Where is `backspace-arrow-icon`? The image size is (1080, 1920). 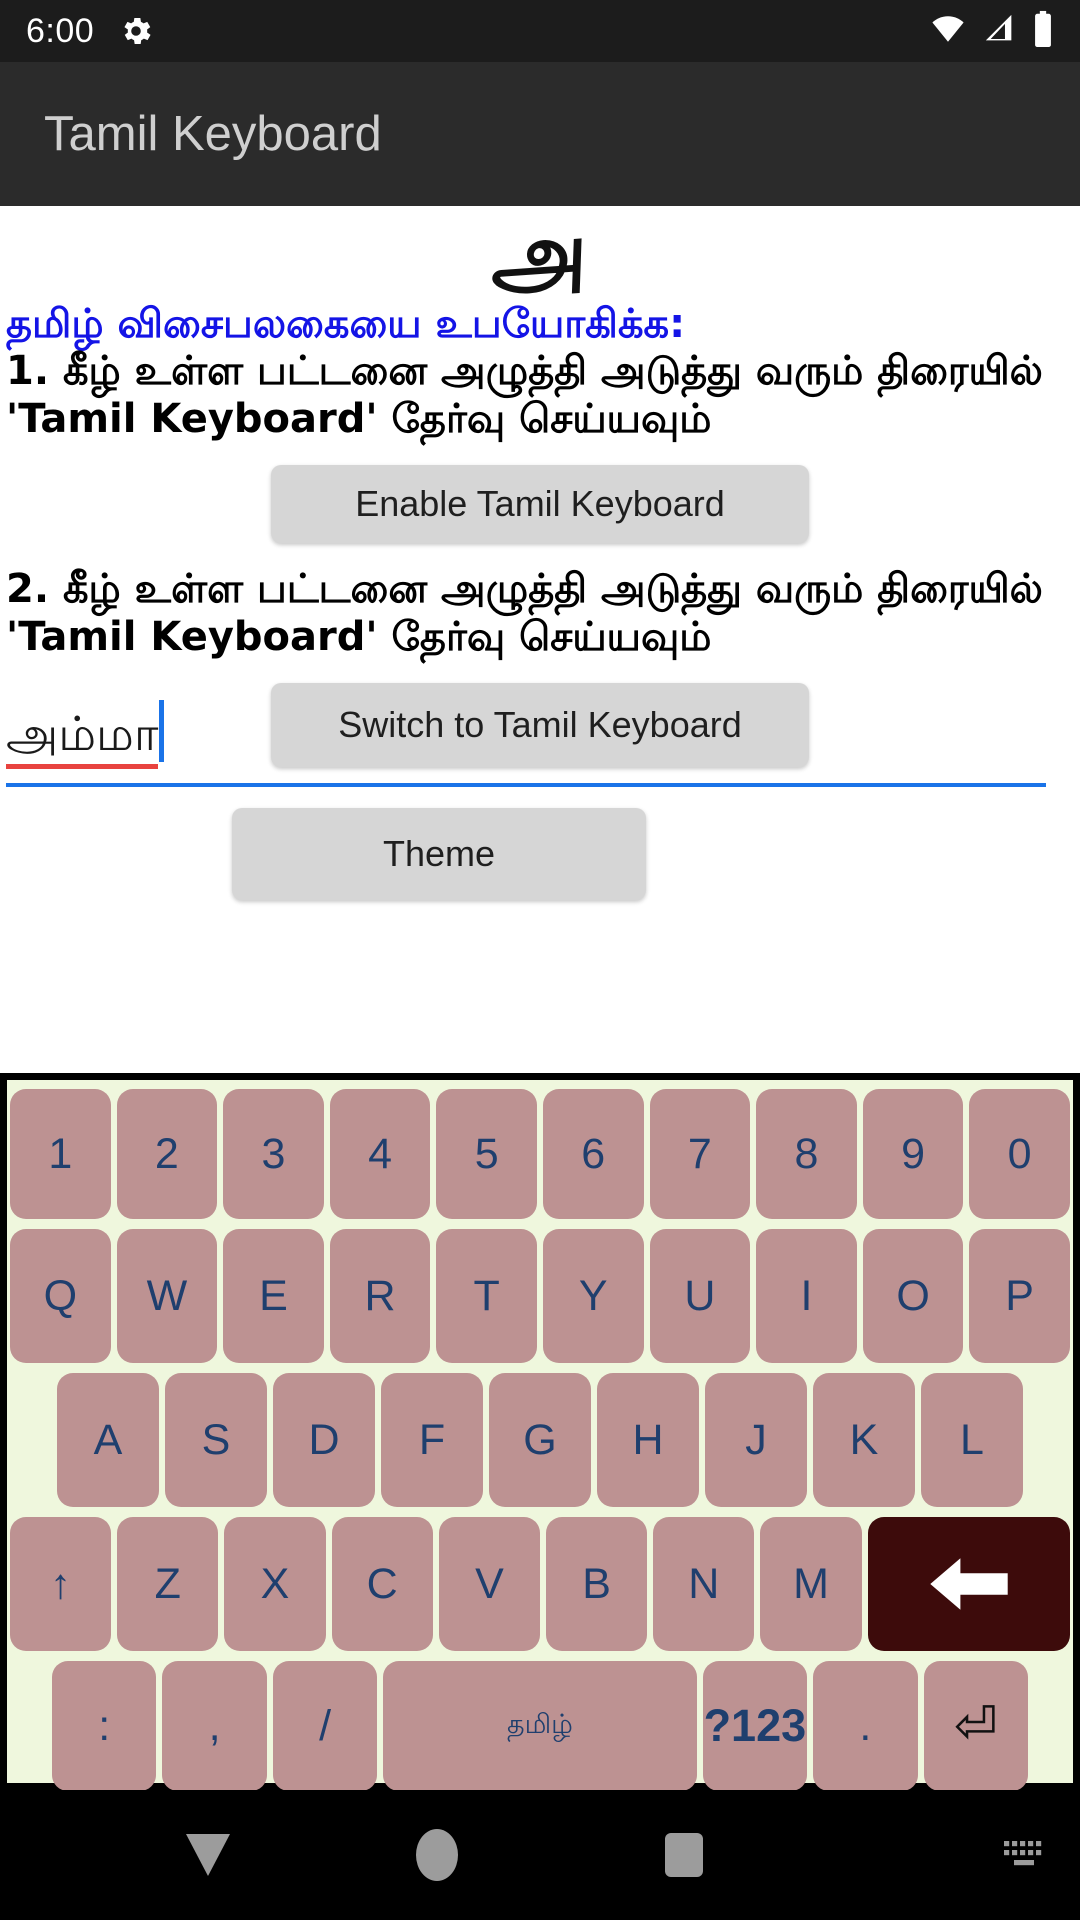
backspace-arrow-icon is located at coordinates (969, 1584).